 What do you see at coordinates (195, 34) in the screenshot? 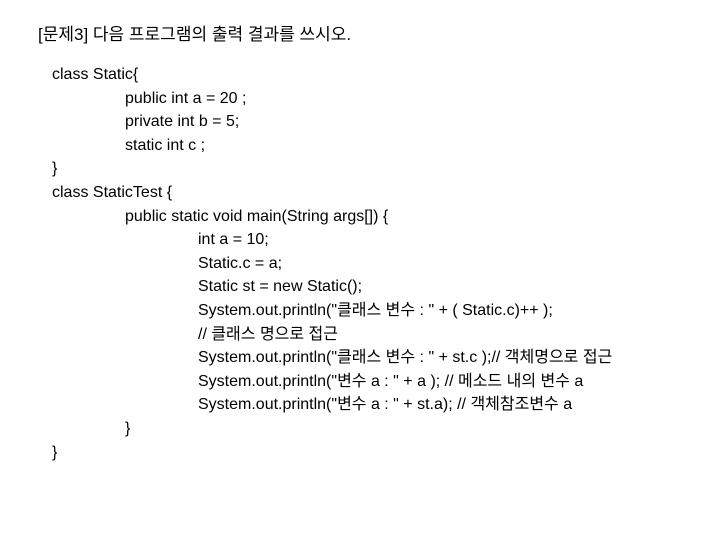
I see `page-title: [문제3] 다음 프로그램의 출력 결과를 쓰시오.` at bounding box center [195, 34].